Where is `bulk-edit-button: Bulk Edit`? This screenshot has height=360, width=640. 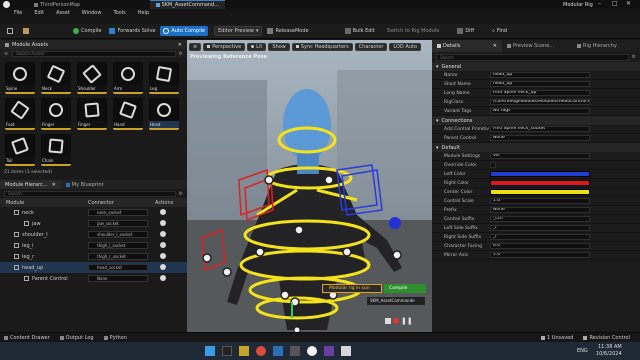
bulk-edit-button: Bulk Edit is located at coordinates (360, 31).